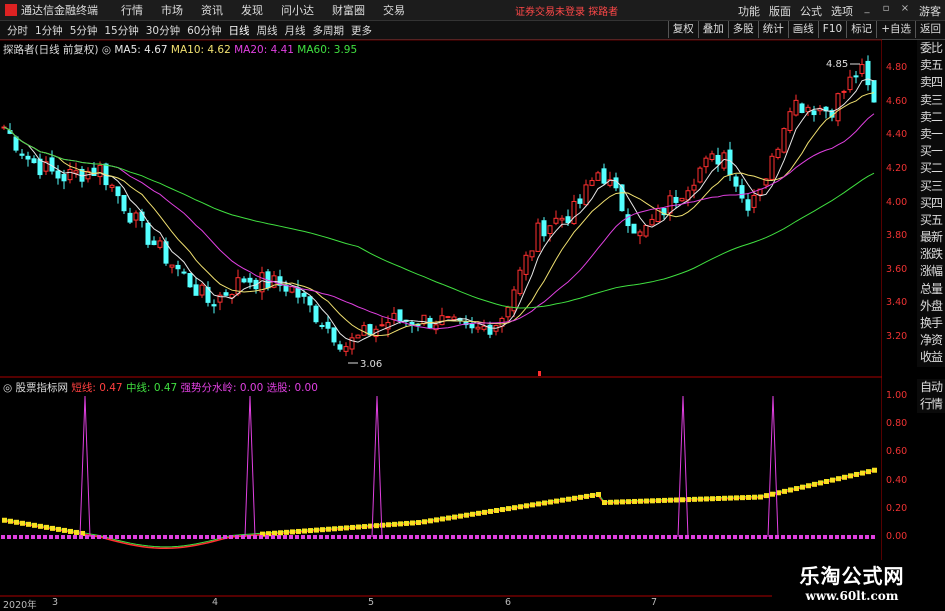 The image size is (945, 611). Describe the element at coordinates (930, 29) in the screenshot. I see `toolbar-button: 返回` at that location.